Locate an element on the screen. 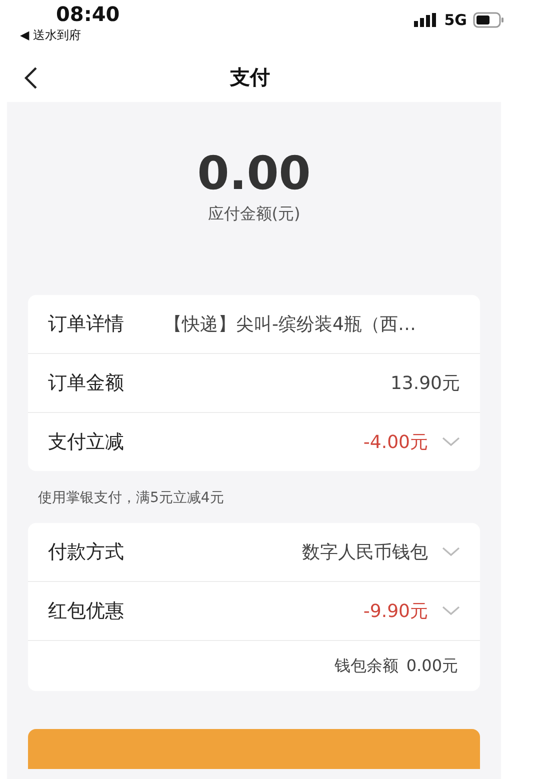  promo-note: 使用掌银支付，满5元立减4元 is located at coordinates (131, 498).